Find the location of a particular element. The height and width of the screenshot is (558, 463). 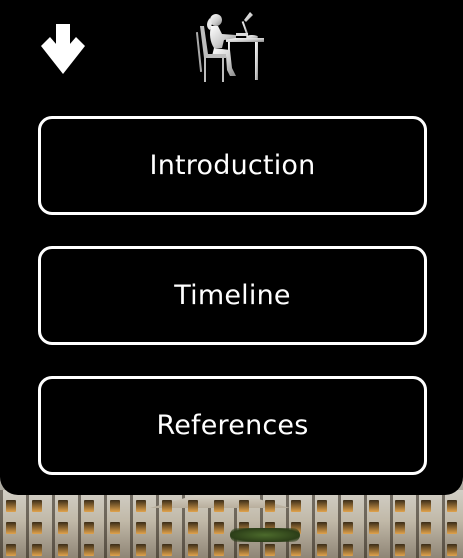

menu-item-timeline: Timeline is located at coordinates (232, 295).